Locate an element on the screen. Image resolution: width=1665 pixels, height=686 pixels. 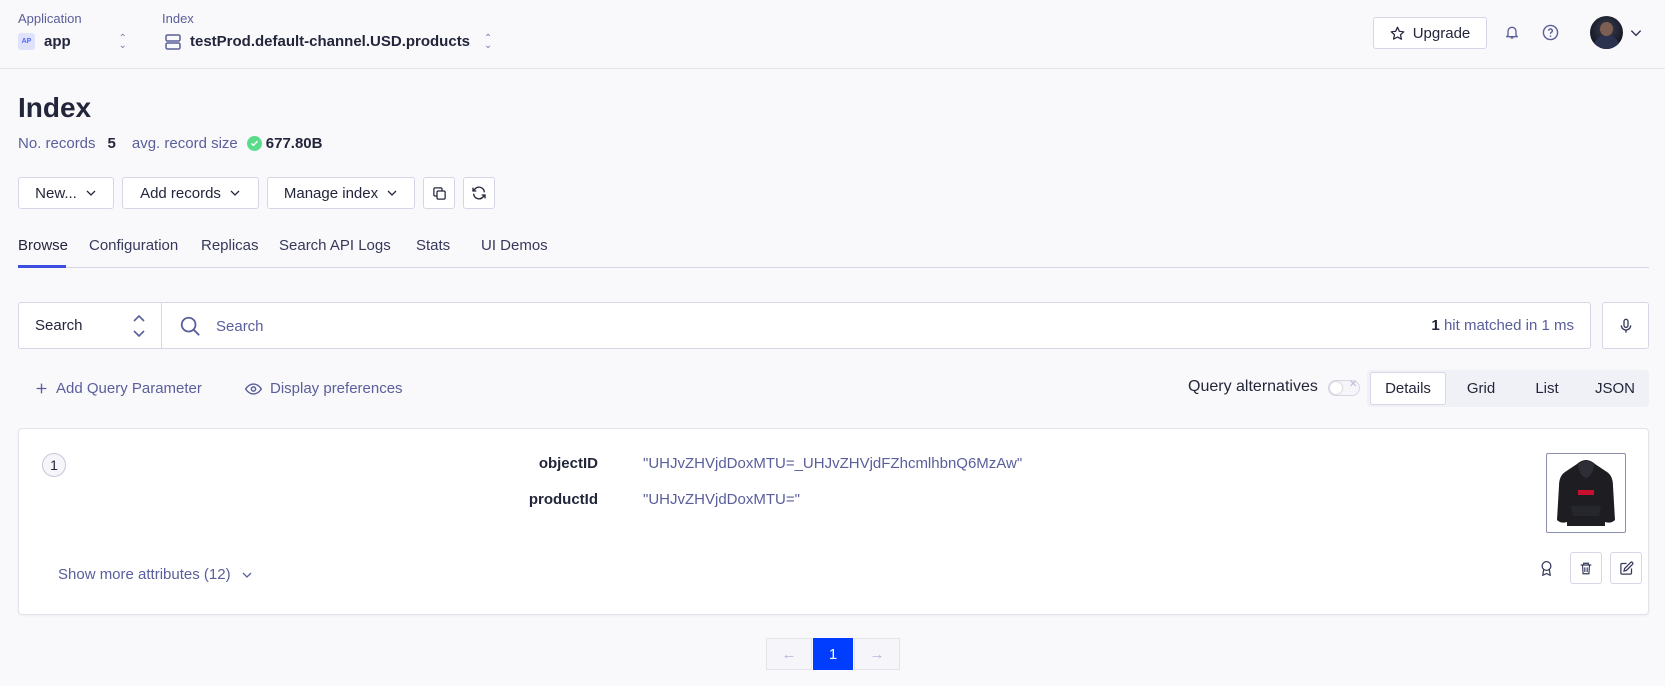
display-preferences-label: Display preferences is located at coordinates (336, 388).